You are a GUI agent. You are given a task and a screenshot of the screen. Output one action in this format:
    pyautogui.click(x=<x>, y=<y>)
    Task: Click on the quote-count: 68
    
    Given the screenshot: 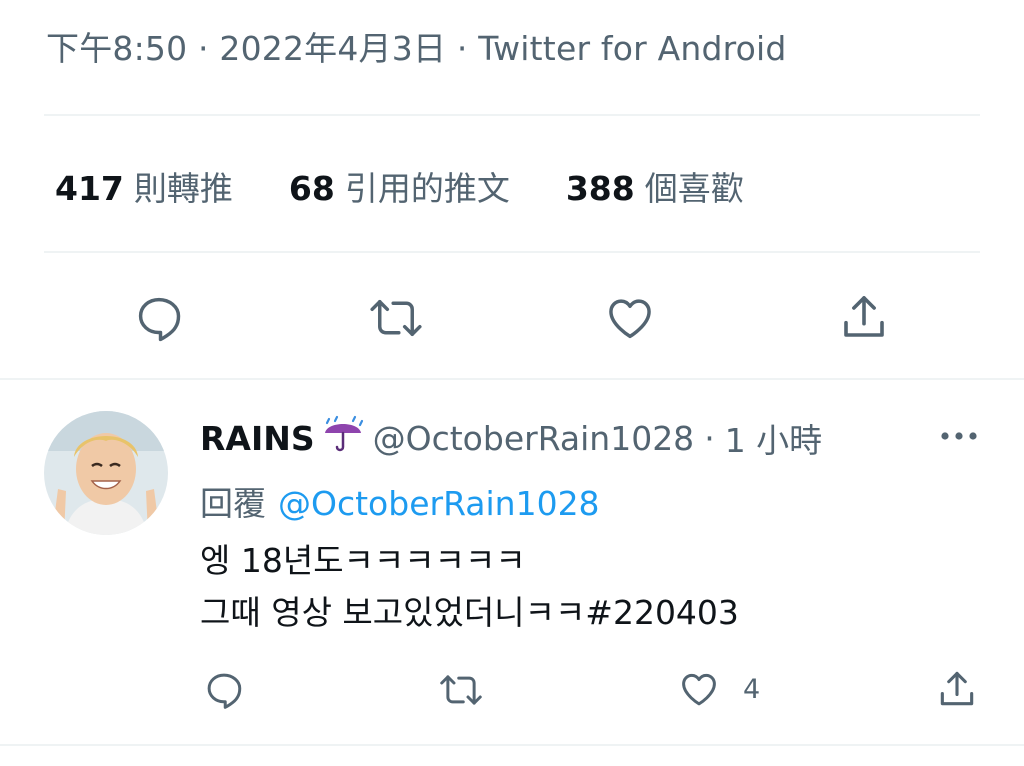 What is the action you would take?
    pyautogui.click(x=311, y=188)
    